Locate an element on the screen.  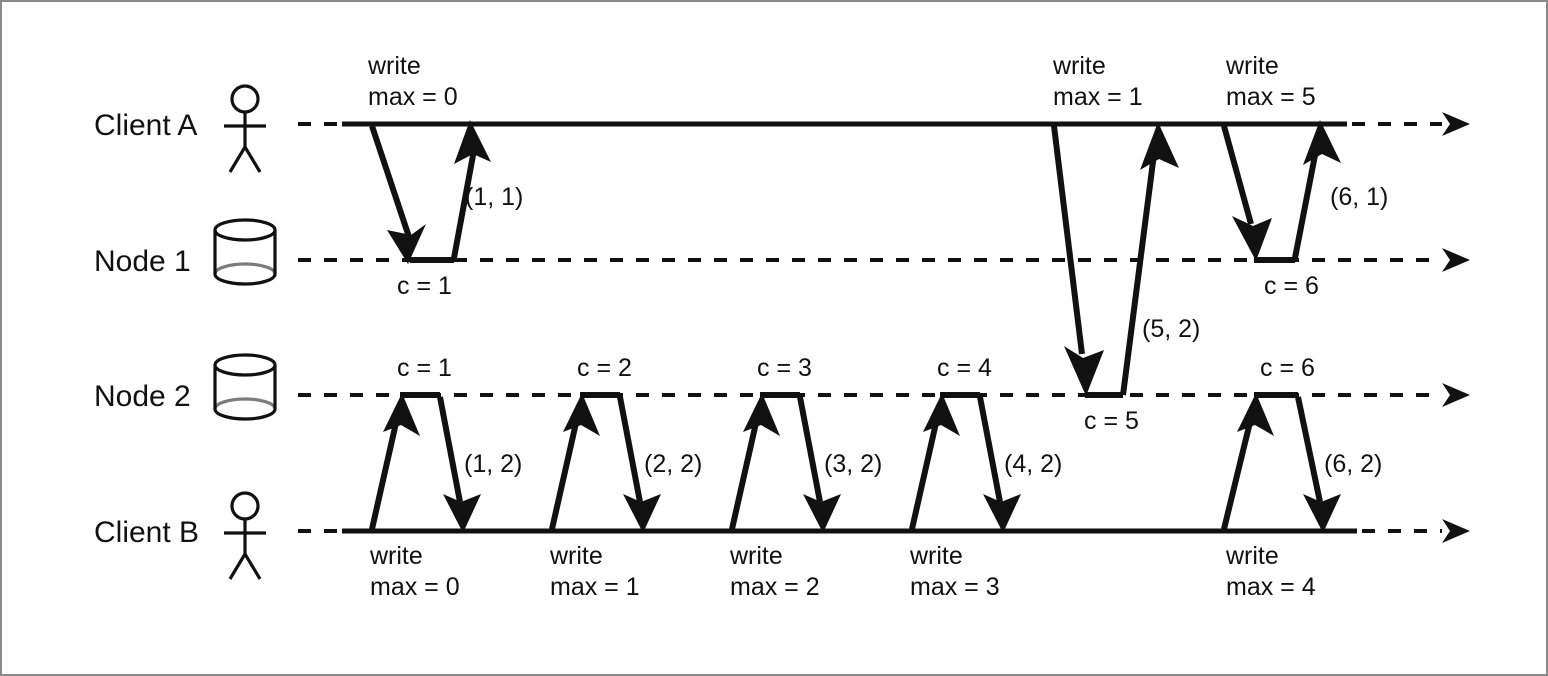
message-node-2-to-client-b-reply6: (6, 2) is located at coordinates (1338, 464).